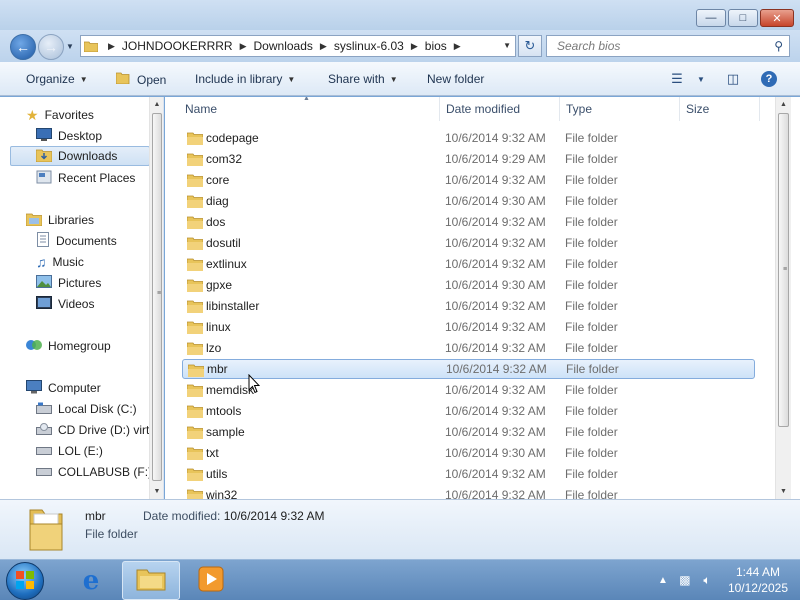  I want to click on file-row: mbr 10/6/2014 9:32 AM File folder, so click(468, 369).